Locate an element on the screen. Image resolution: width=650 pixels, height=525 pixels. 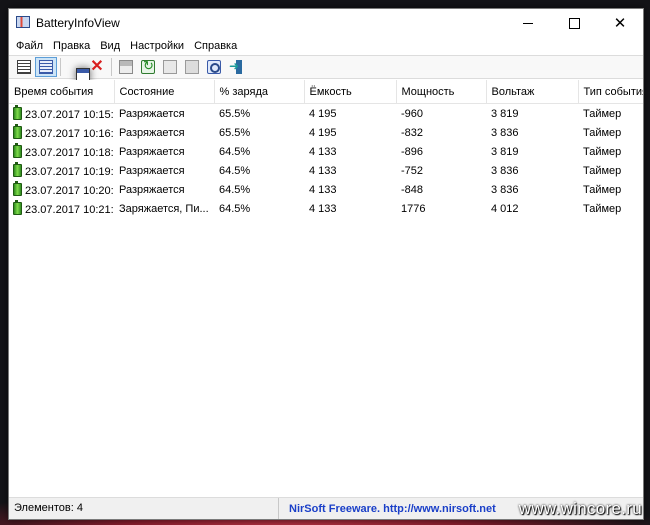
cell-voltage: 4 012 is located at coordinates (505, 208).